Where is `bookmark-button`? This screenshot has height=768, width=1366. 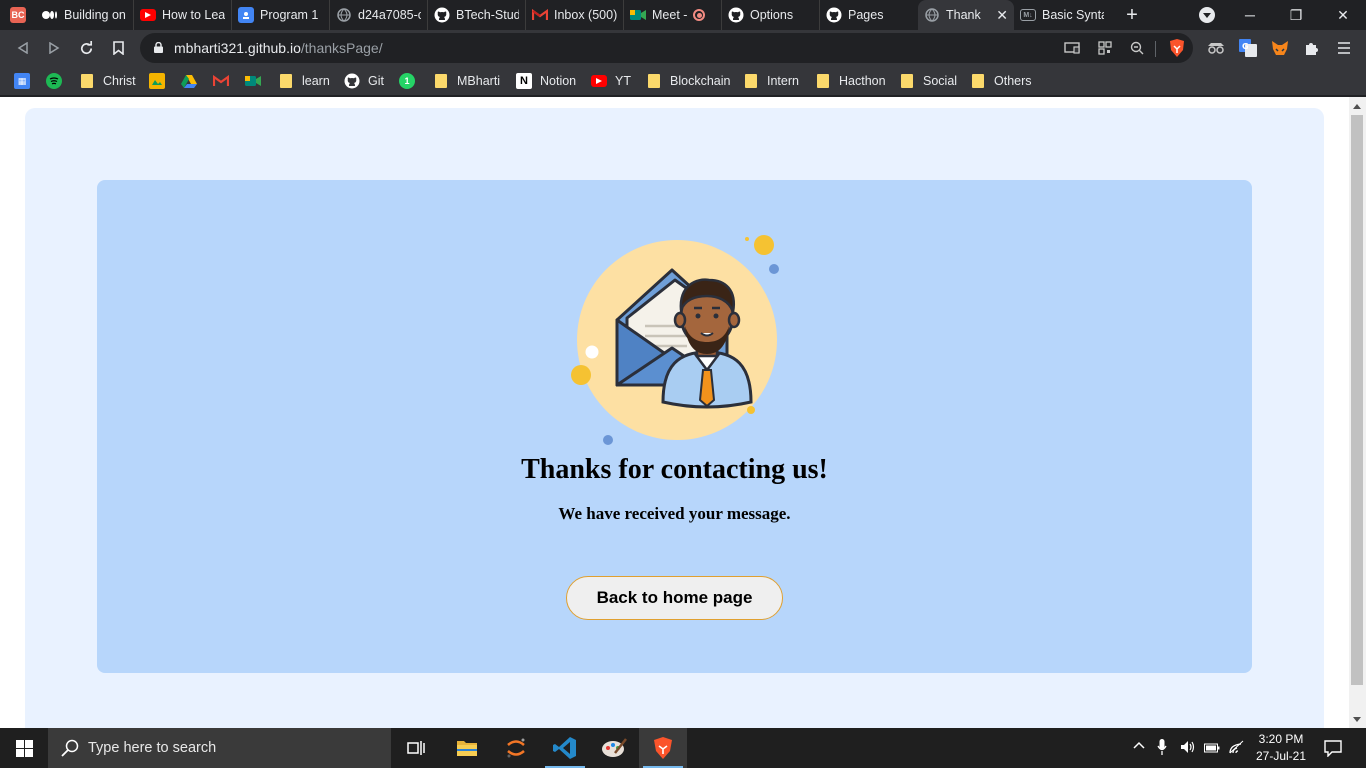
bookmark-button is located at coordinates (118, 48).